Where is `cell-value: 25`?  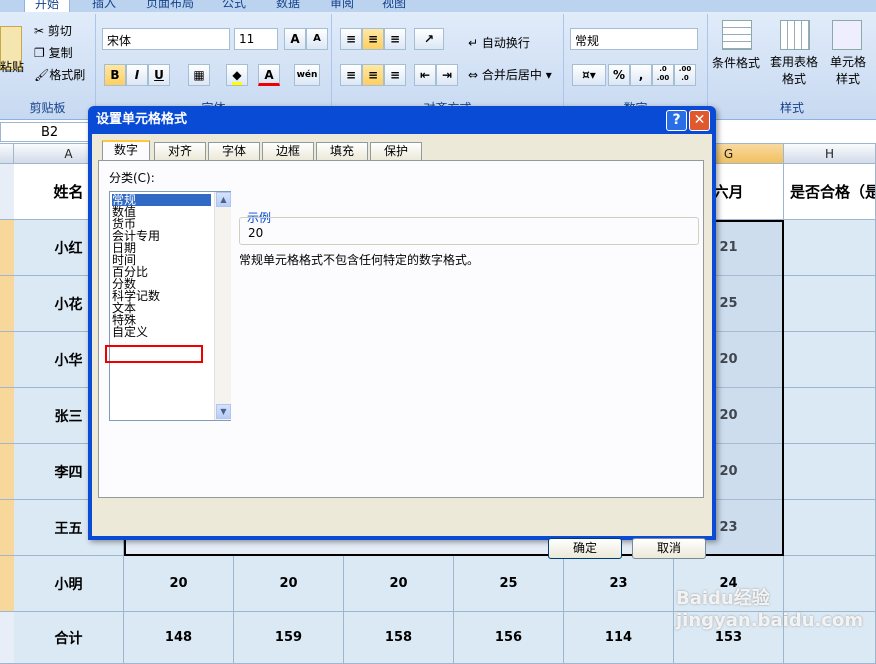 cell-value: 25 is located at coordinates (509, 584).